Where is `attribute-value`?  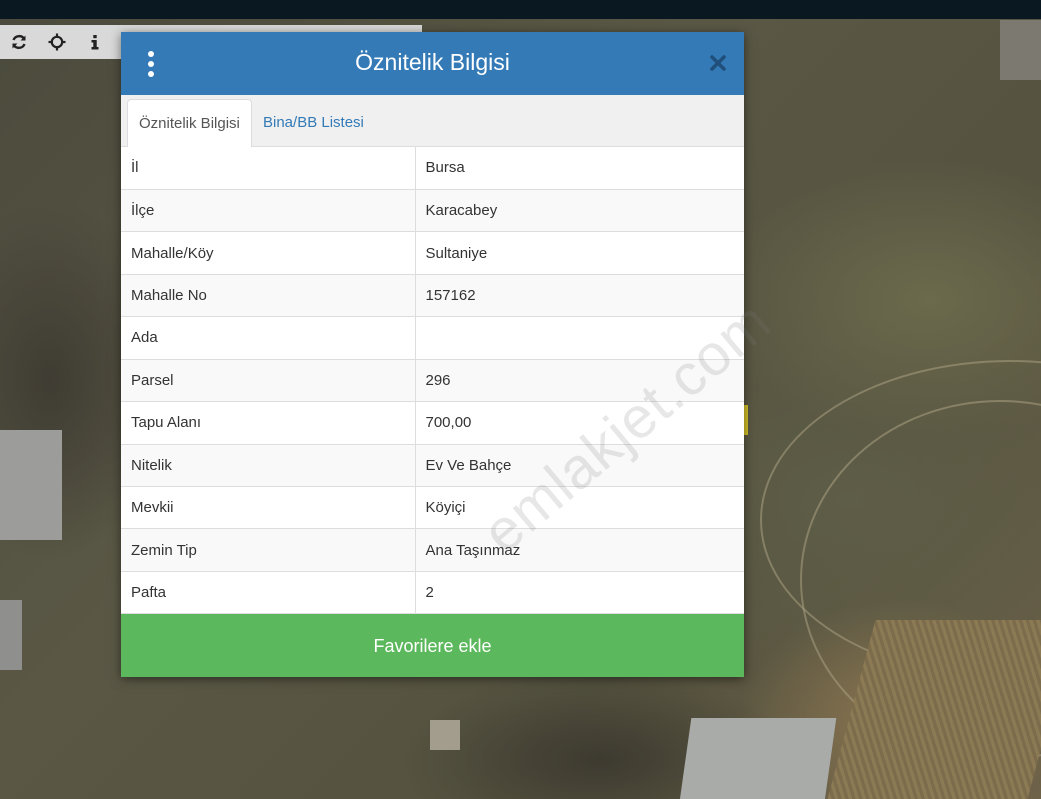 attribute-value is located at coordinates (579, 338).